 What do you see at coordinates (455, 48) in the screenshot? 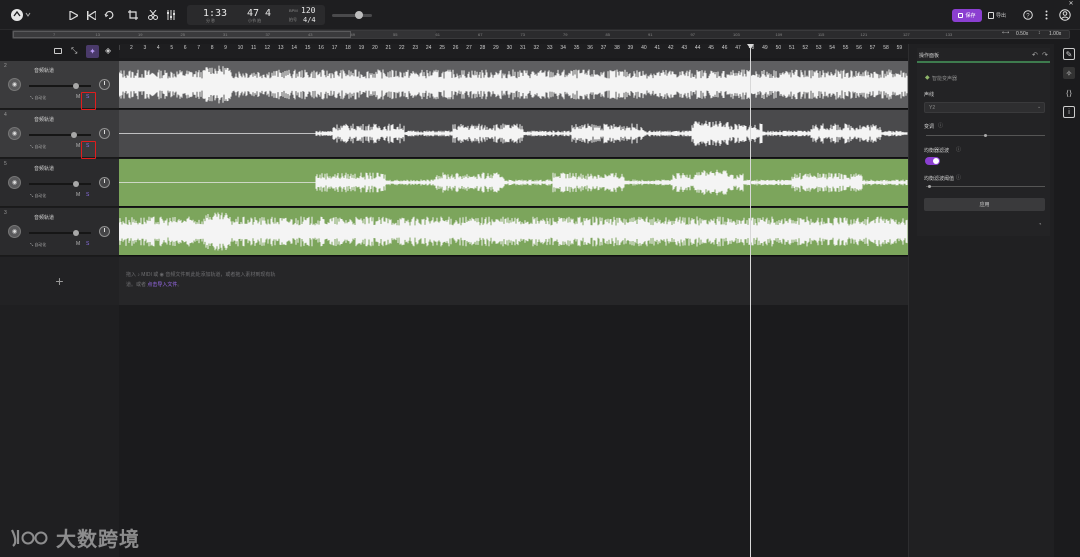
I see `ruler-tick: 26` at bounding box center [455, 48].